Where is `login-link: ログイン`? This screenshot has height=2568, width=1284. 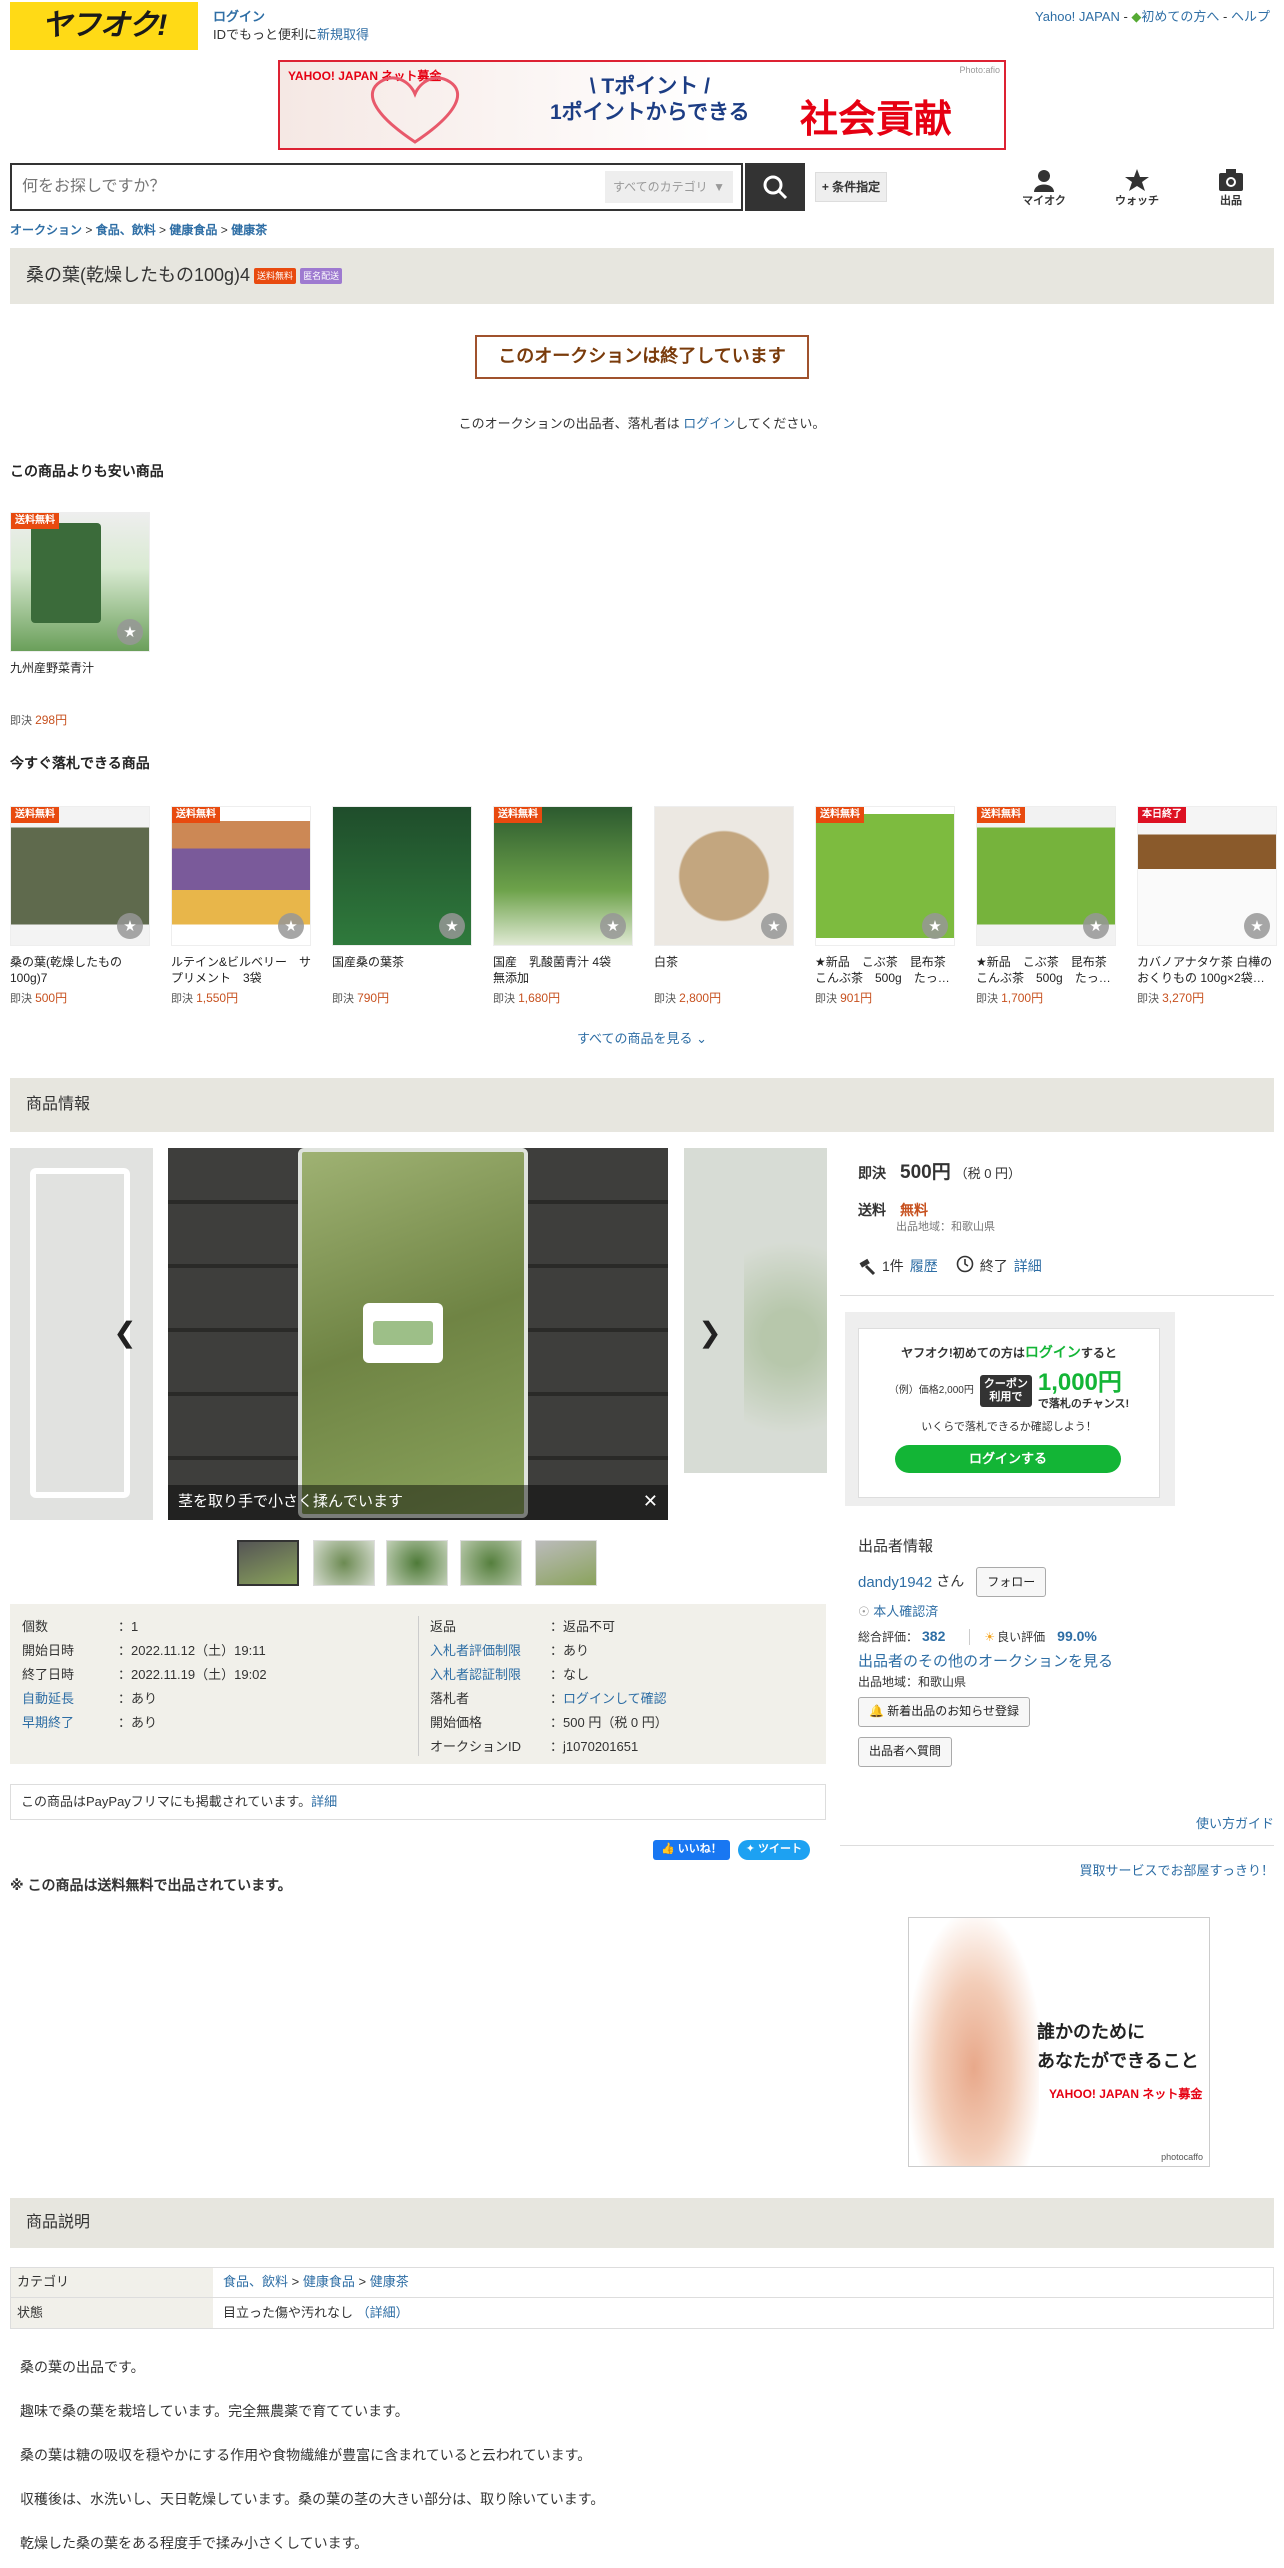
login-link: ログイン is located at coordinates (239, 16).